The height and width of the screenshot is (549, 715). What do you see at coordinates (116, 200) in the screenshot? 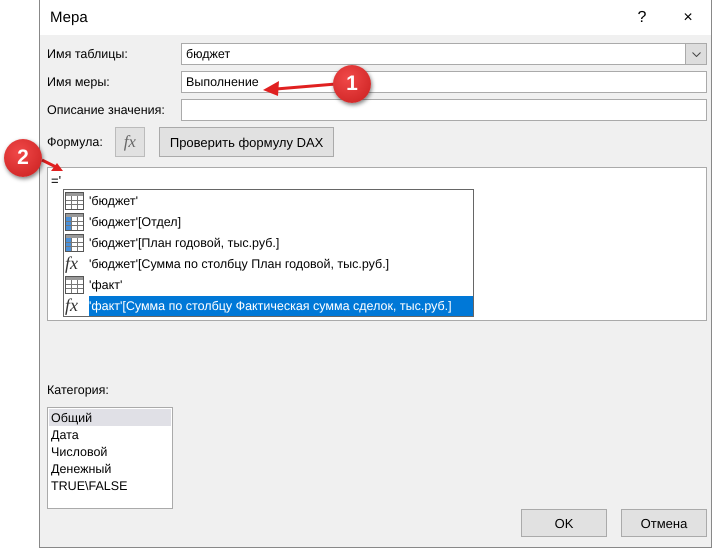
I see `autocomplete-item: 'бюджет'` at bounding box center [116, 200].